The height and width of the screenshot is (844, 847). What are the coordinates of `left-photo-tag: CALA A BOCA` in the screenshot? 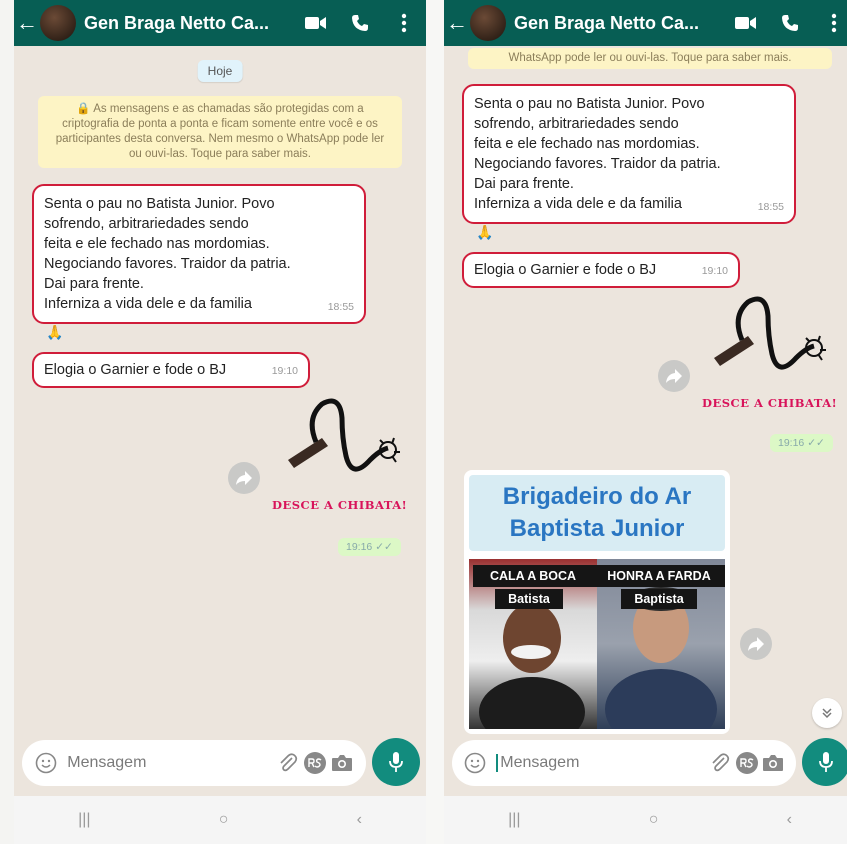 It's located at (533, 576).